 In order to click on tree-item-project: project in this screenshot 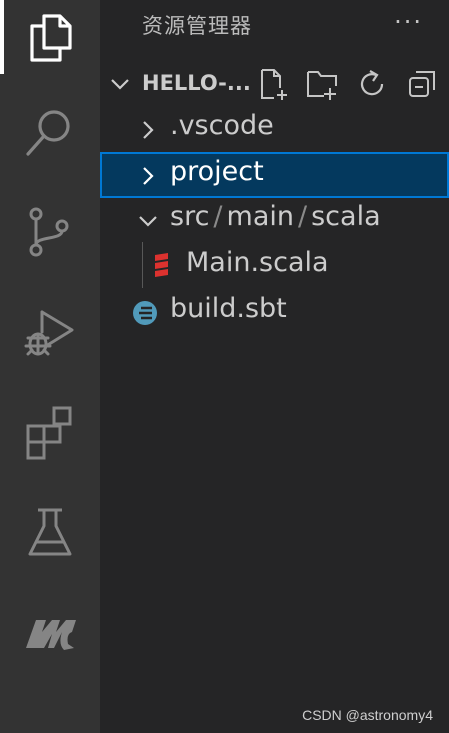, I will do `click(274, 175)`.